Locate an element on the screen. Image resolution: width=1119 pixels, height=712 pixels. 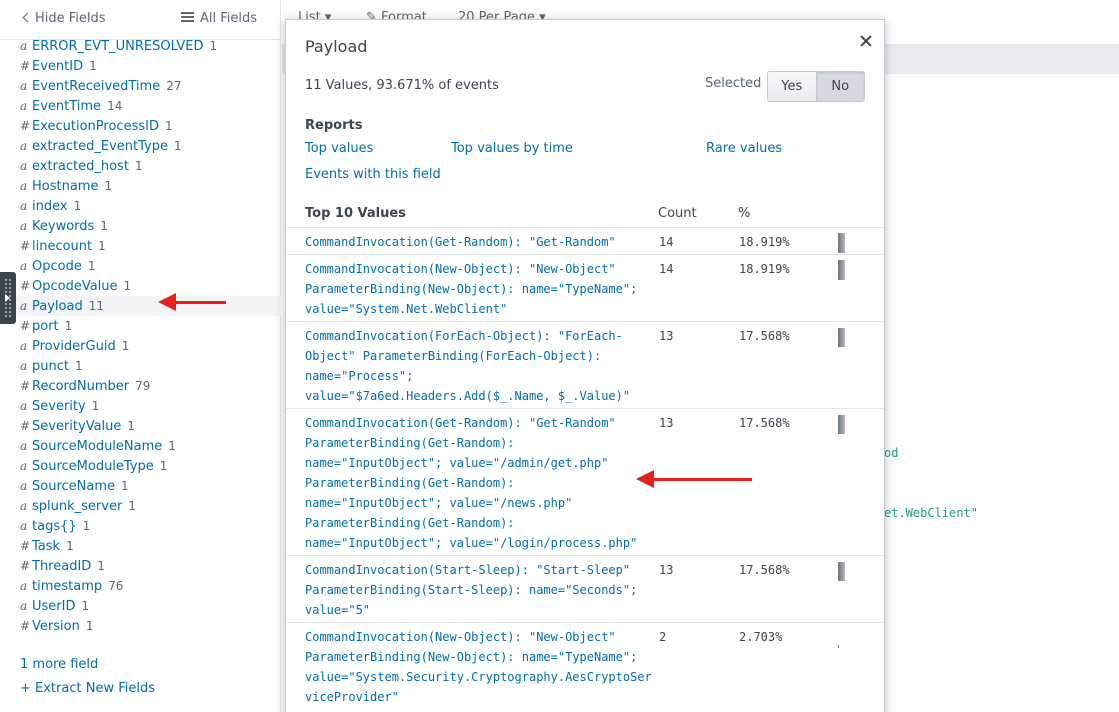
field-row: a Keywords 1 is located at coordinates (140, 226).